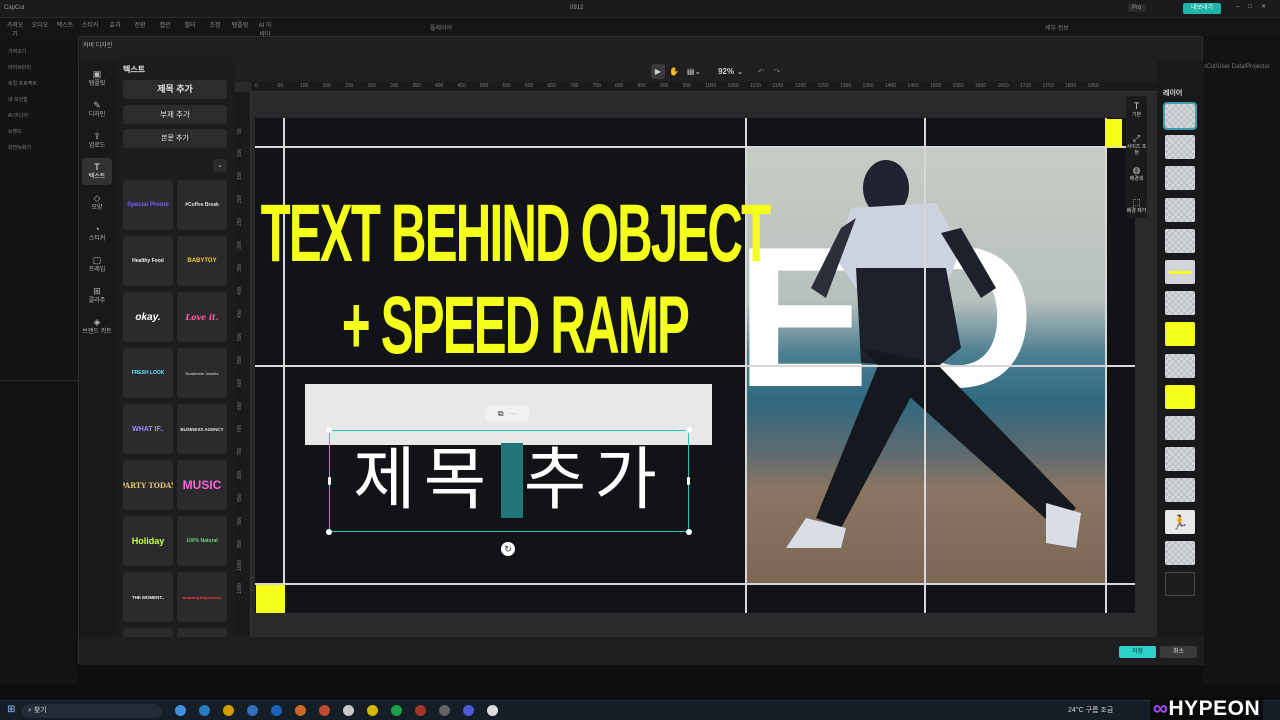 Image resolution: width=1280 pixels, height=720 pixels. Describe the element at coordinates (1180, 521) in the screenshot. I see `layer-thumb: 🏃` at that location.